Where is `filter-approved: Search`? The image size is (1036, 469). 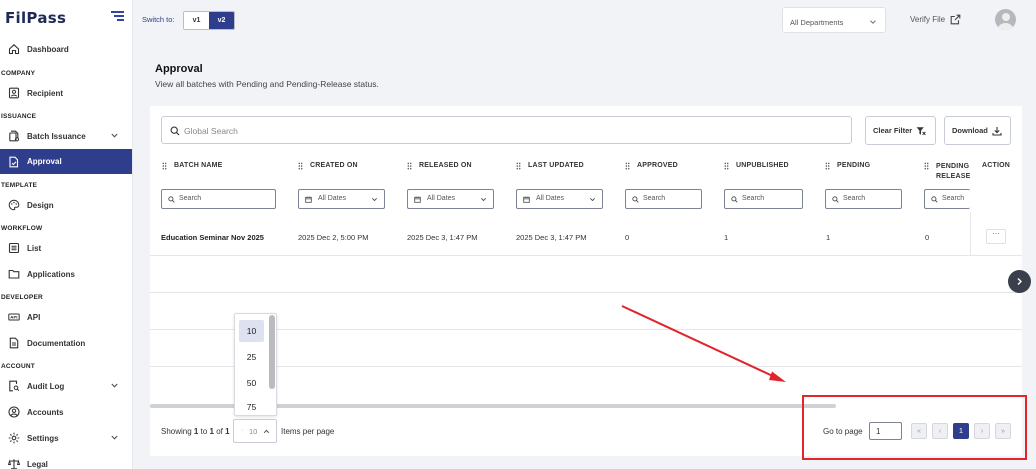 filter-approved: Search is located at coordinates (663, 199).